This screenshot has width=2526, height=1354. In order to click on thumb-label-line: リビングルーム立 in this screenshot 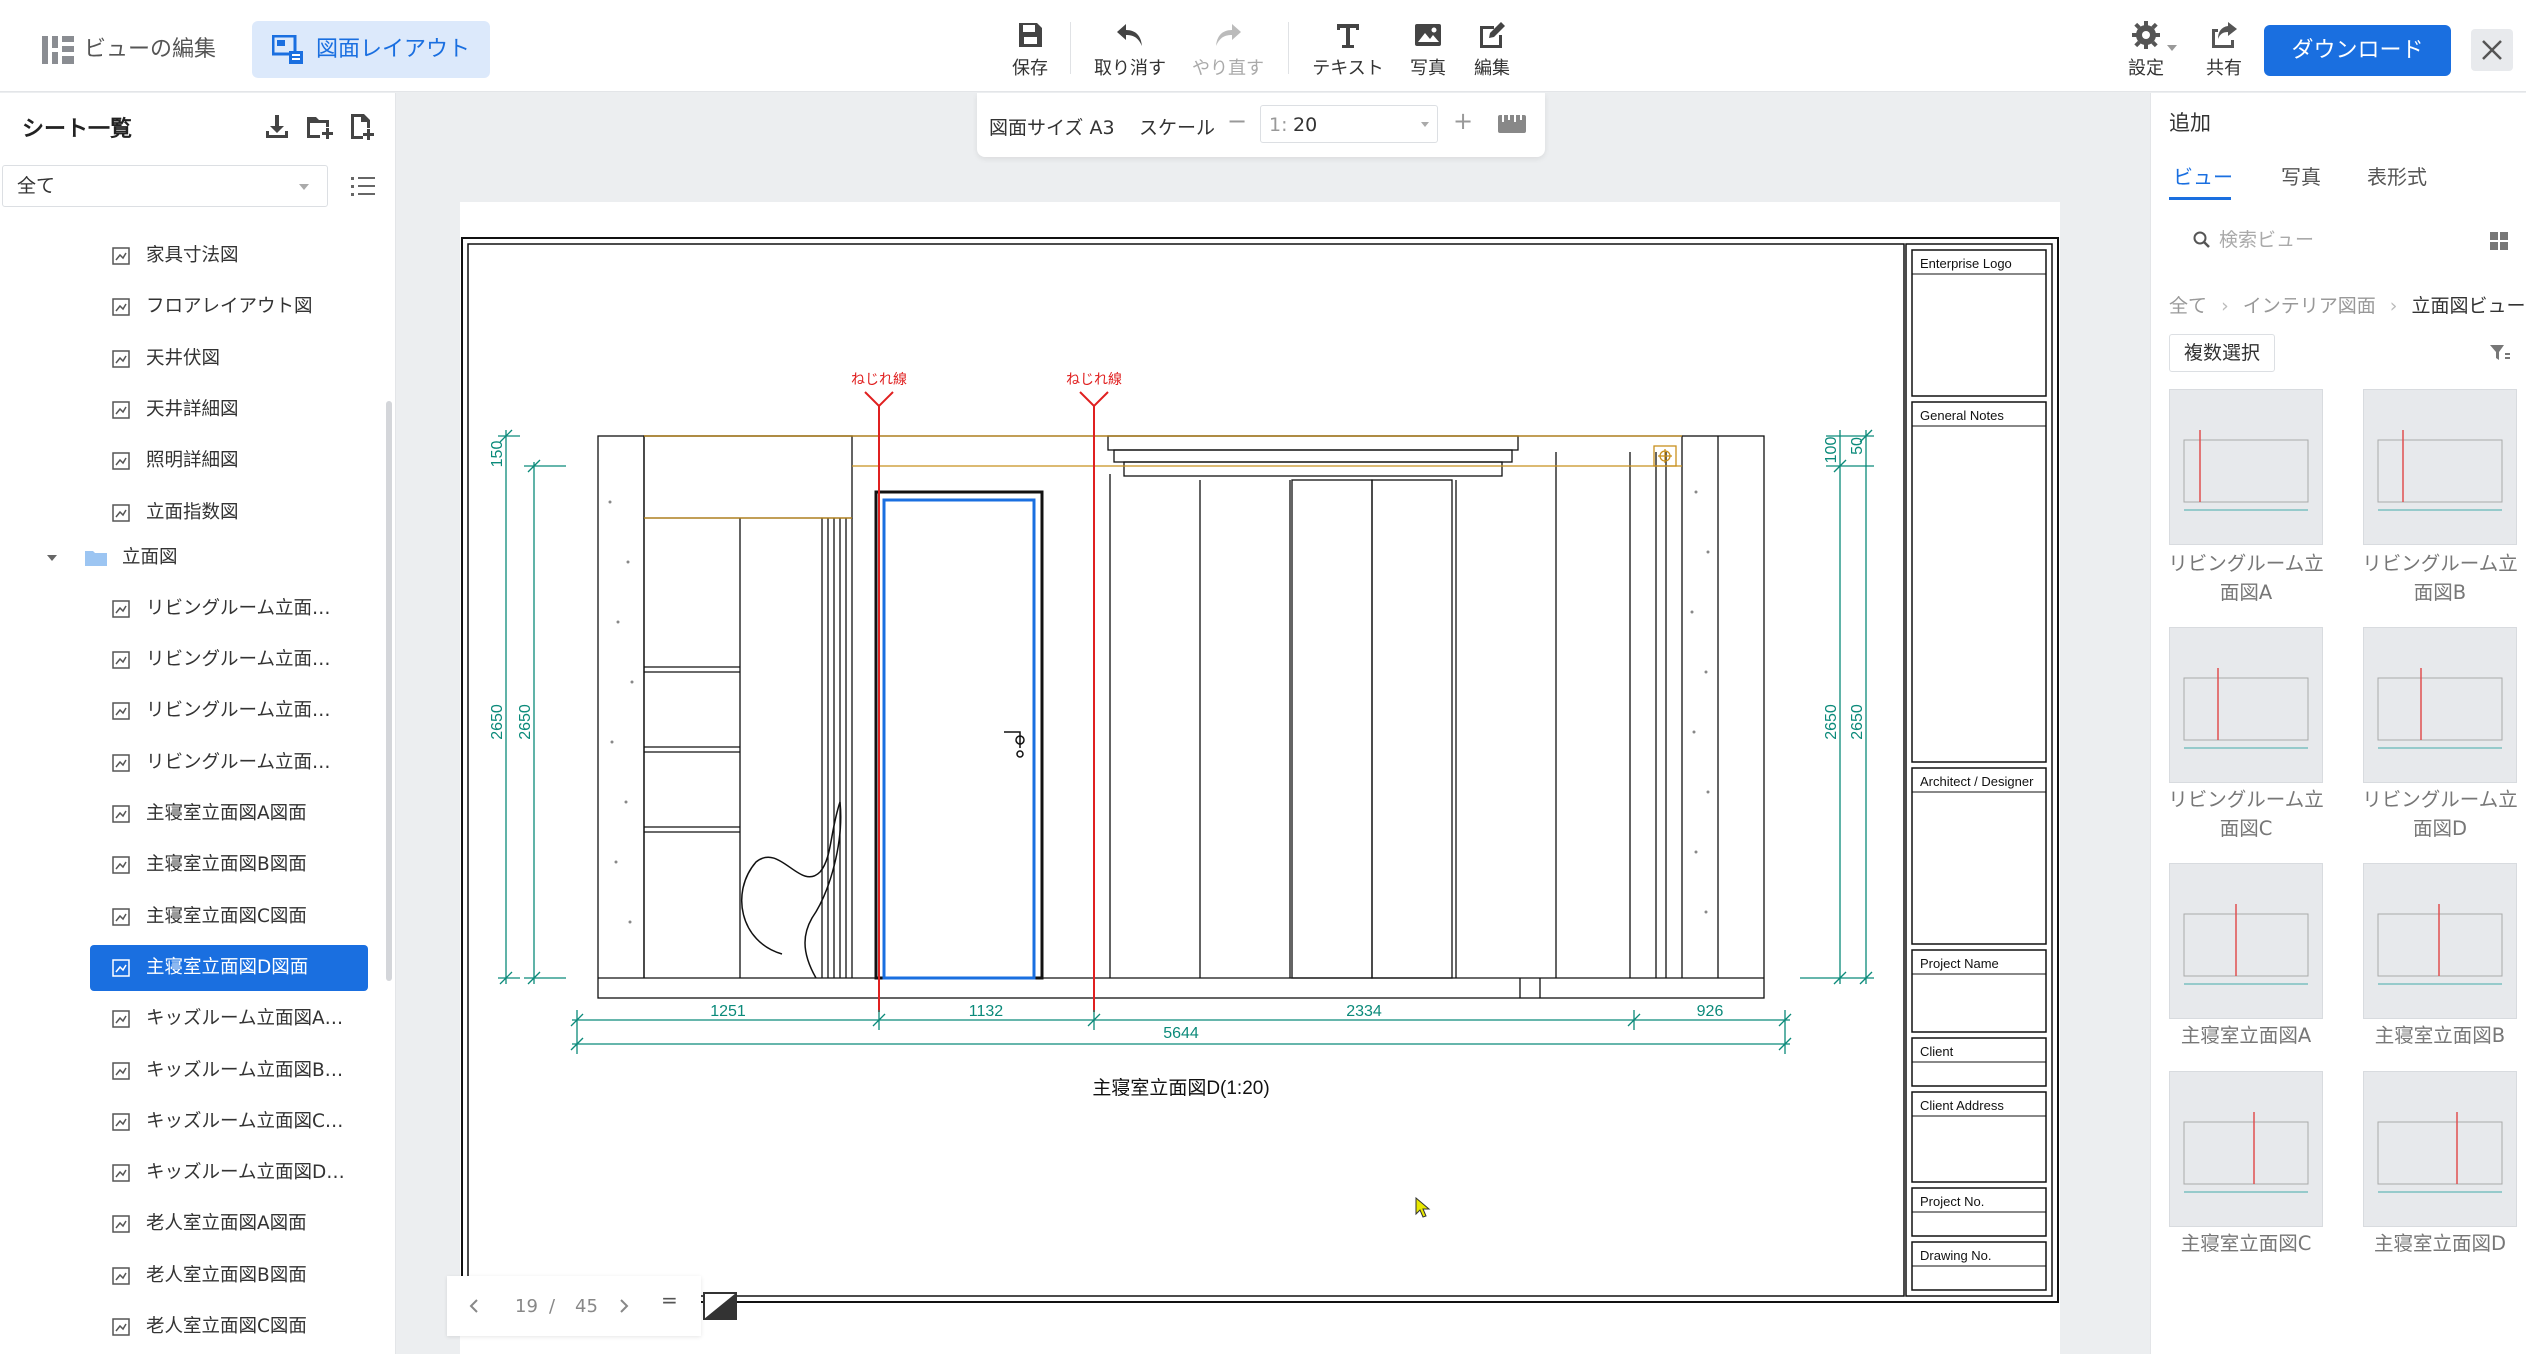, I will do `click(2440, 563)`.